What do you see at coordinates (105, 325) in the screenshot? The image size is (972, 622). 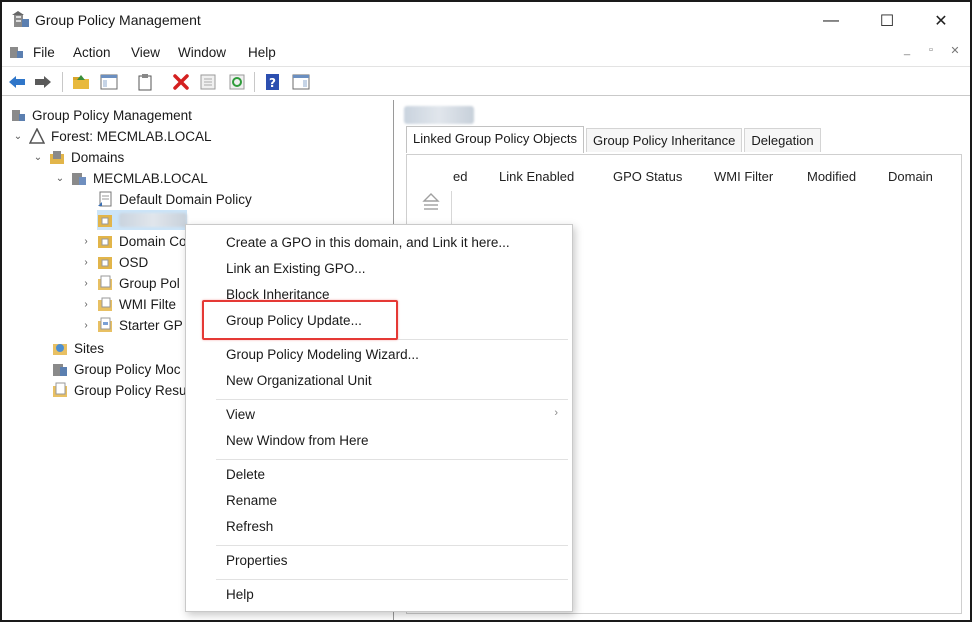 I see `starter-gpo-folder-icon` at bounding box center [105, 325].